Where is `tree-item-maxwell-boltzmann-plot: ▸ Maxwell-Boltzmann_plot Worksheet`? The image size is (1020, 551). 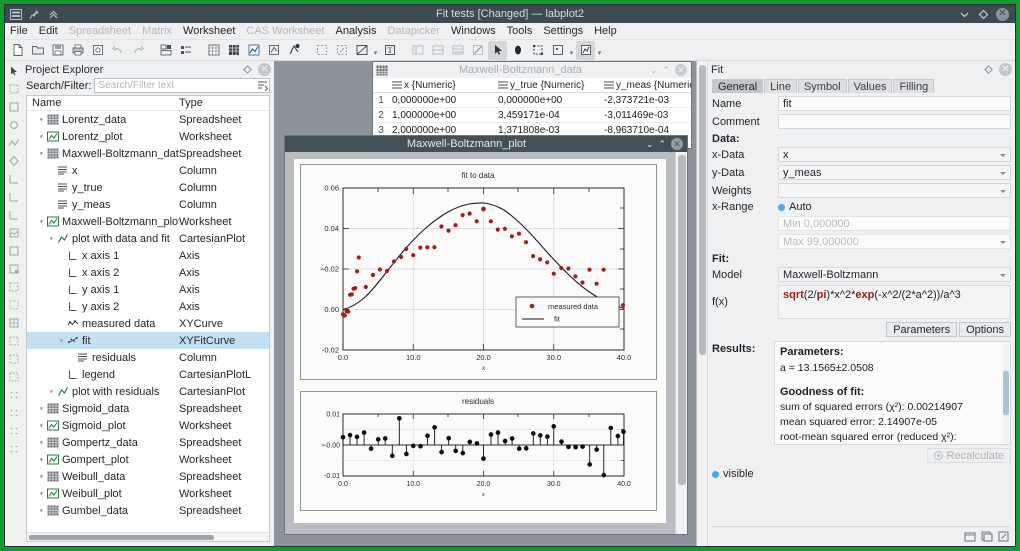
tree-item-maxwell-boltzmann-plot: ▸ Maxwell-Boltzmann_plot Worksheet is located at coordinates (148, 221).